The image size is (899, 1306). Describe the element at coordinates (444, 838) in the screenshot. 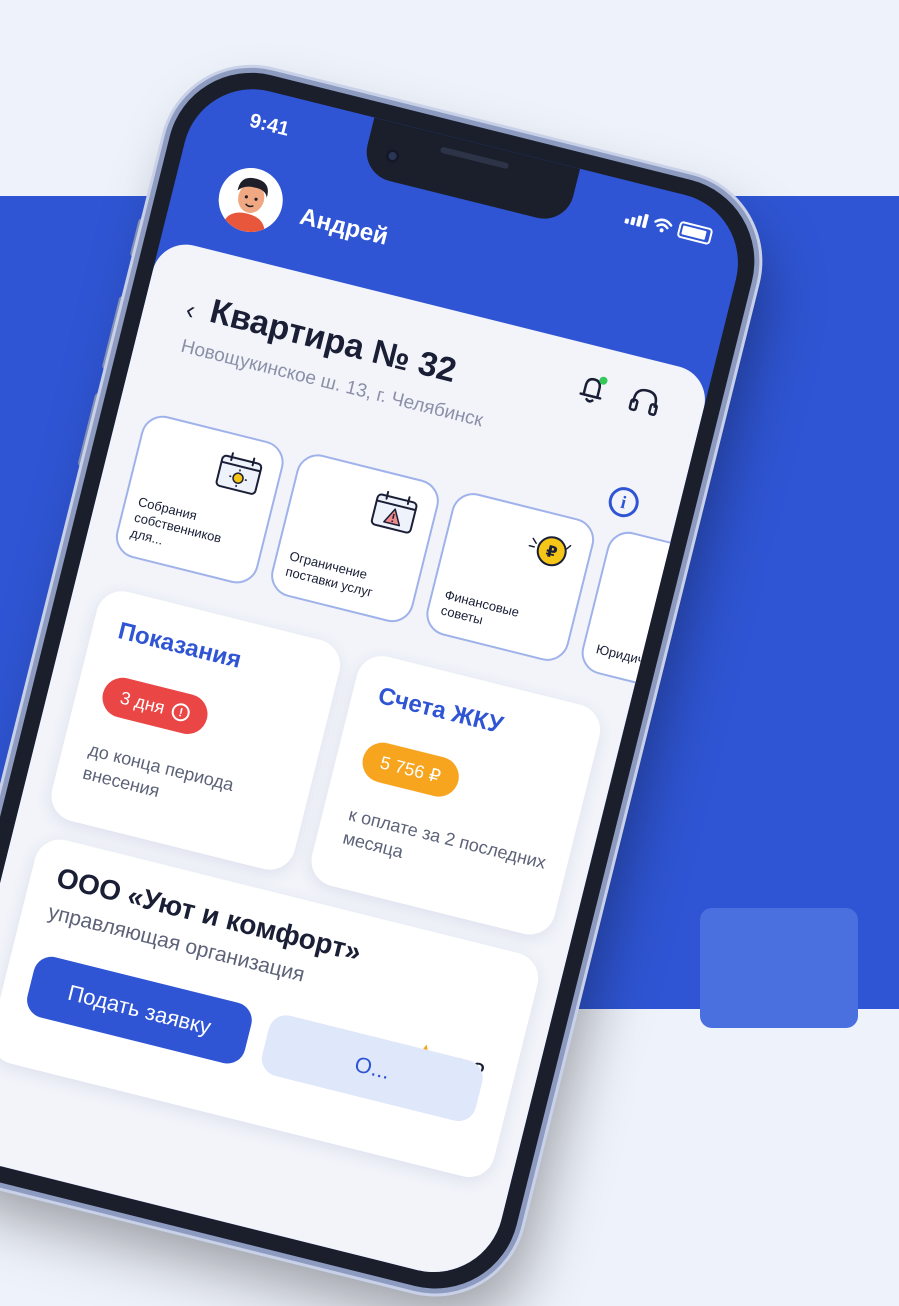

I see `bills-note: к оплате за 2 последних месяца` at that location.